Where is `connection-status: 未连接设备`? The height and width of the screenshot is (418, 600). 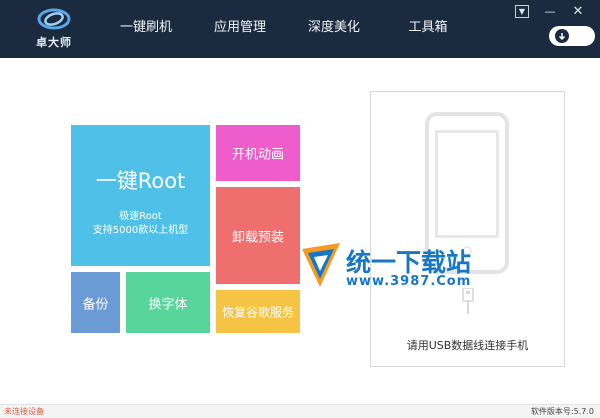
connection-status: 未连接设备 is located at coordinates (24, 411).